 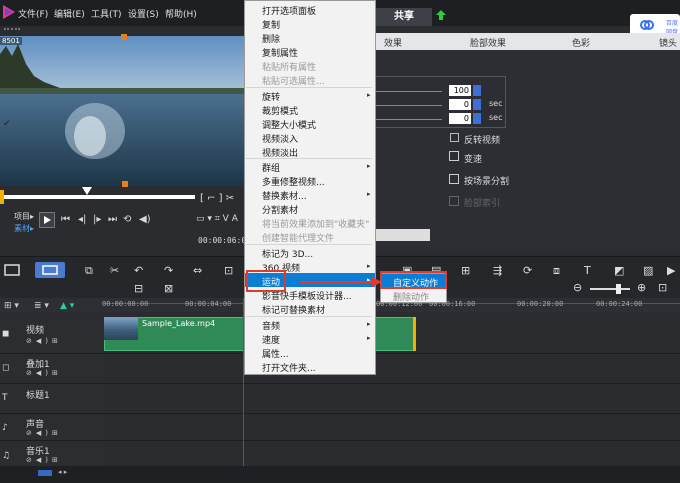 I want to click on trim-start-handle, so click(x=2, y=197).